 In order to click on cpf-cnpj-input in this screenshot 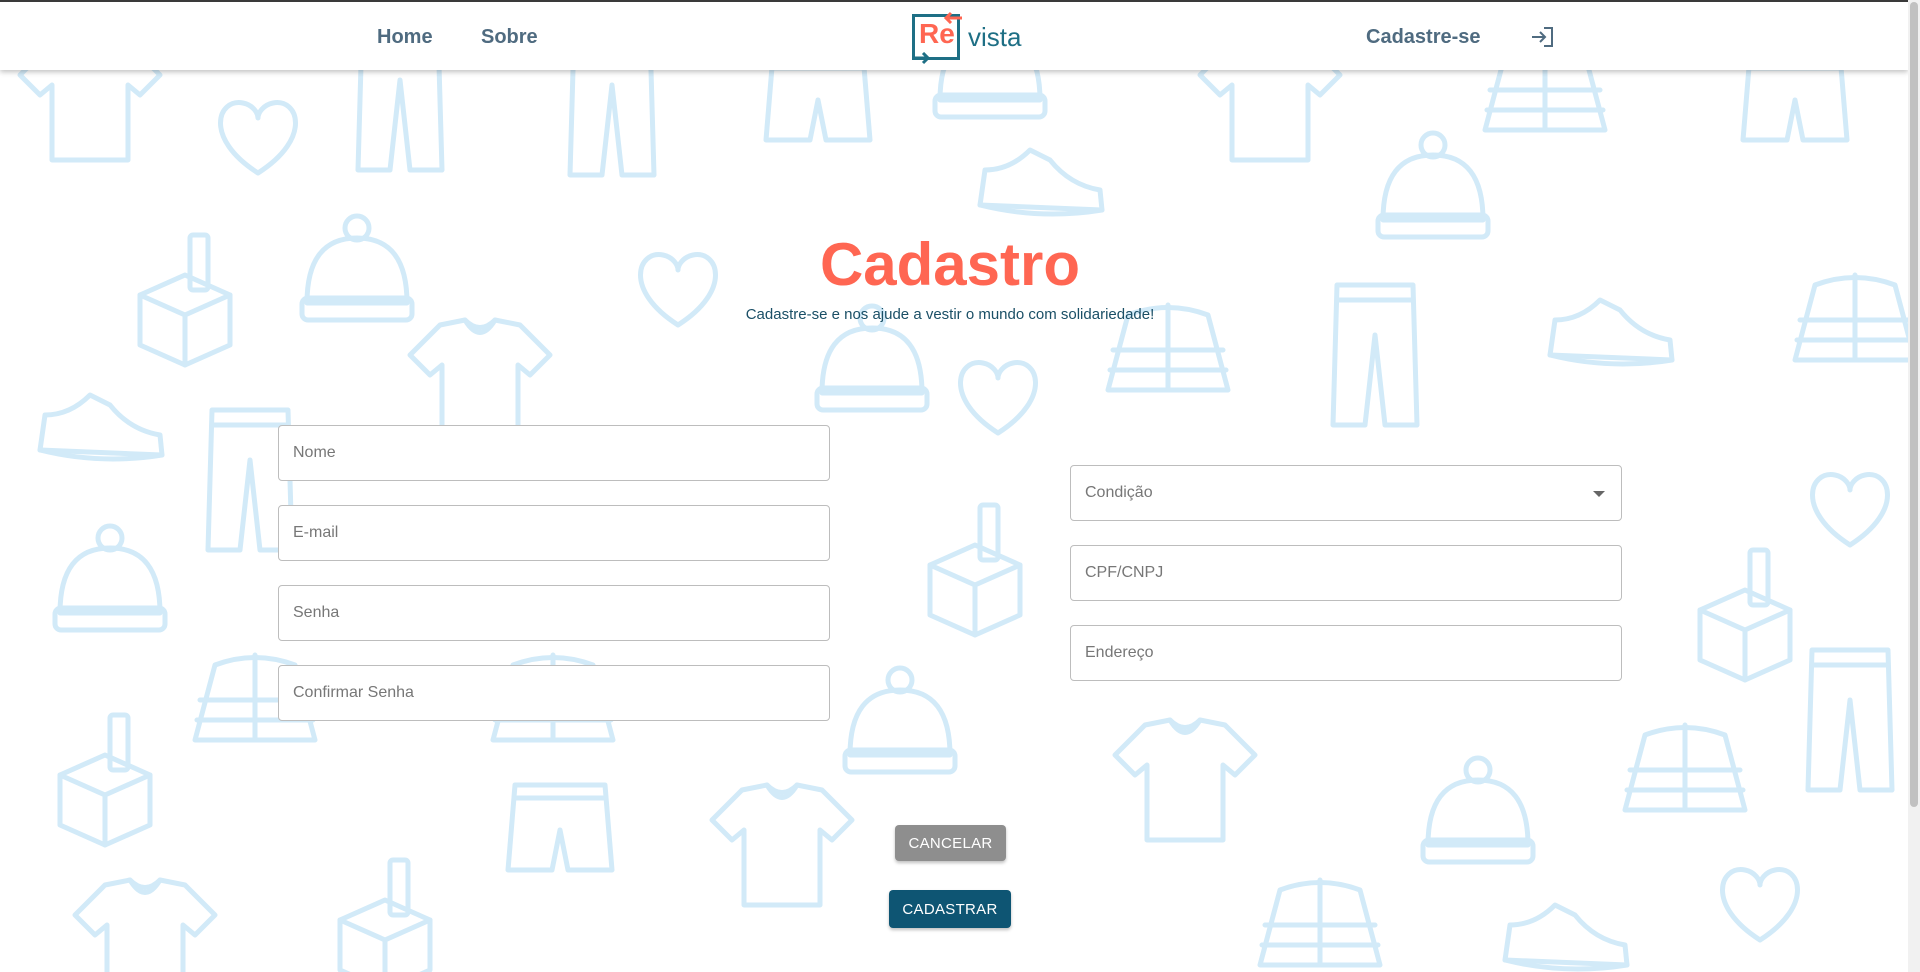, I will do `click(1346, 573)`.